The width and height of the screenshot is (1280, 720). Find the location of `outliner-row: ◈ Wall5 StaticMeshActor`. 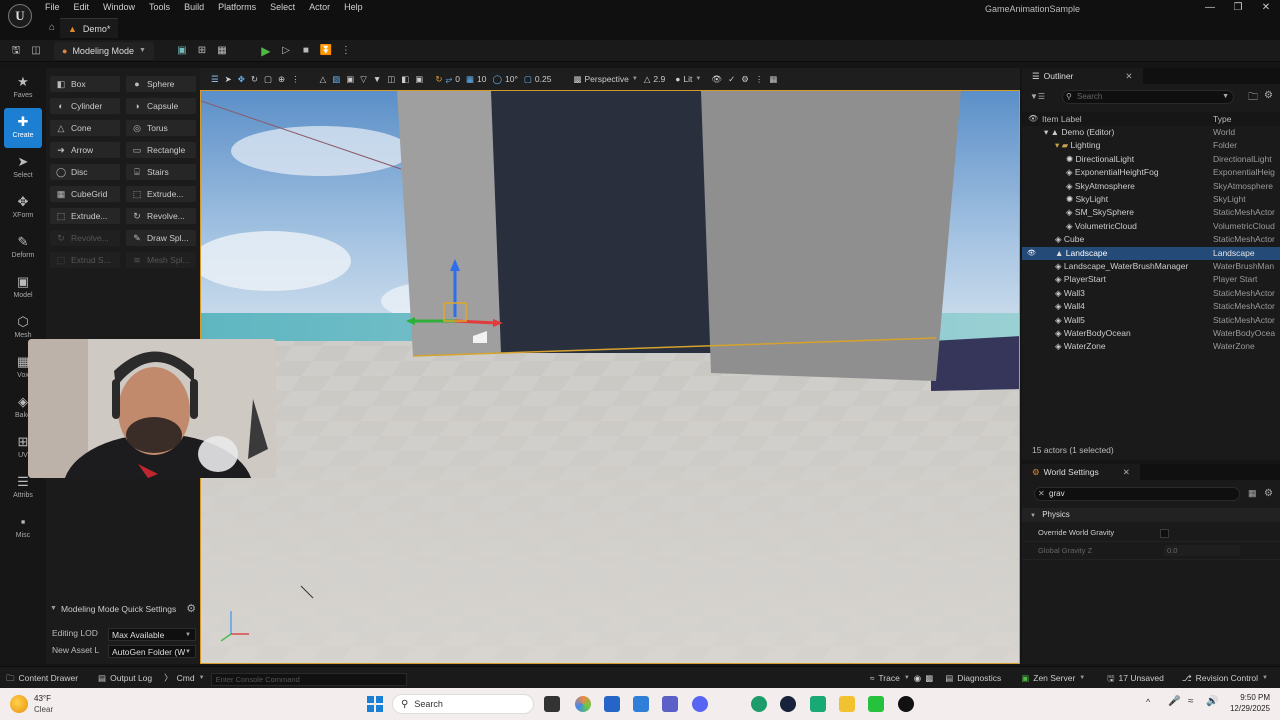

outliner-row: ◈ Wall5 StaticMeshActor is located at coordinates (1151, 320).